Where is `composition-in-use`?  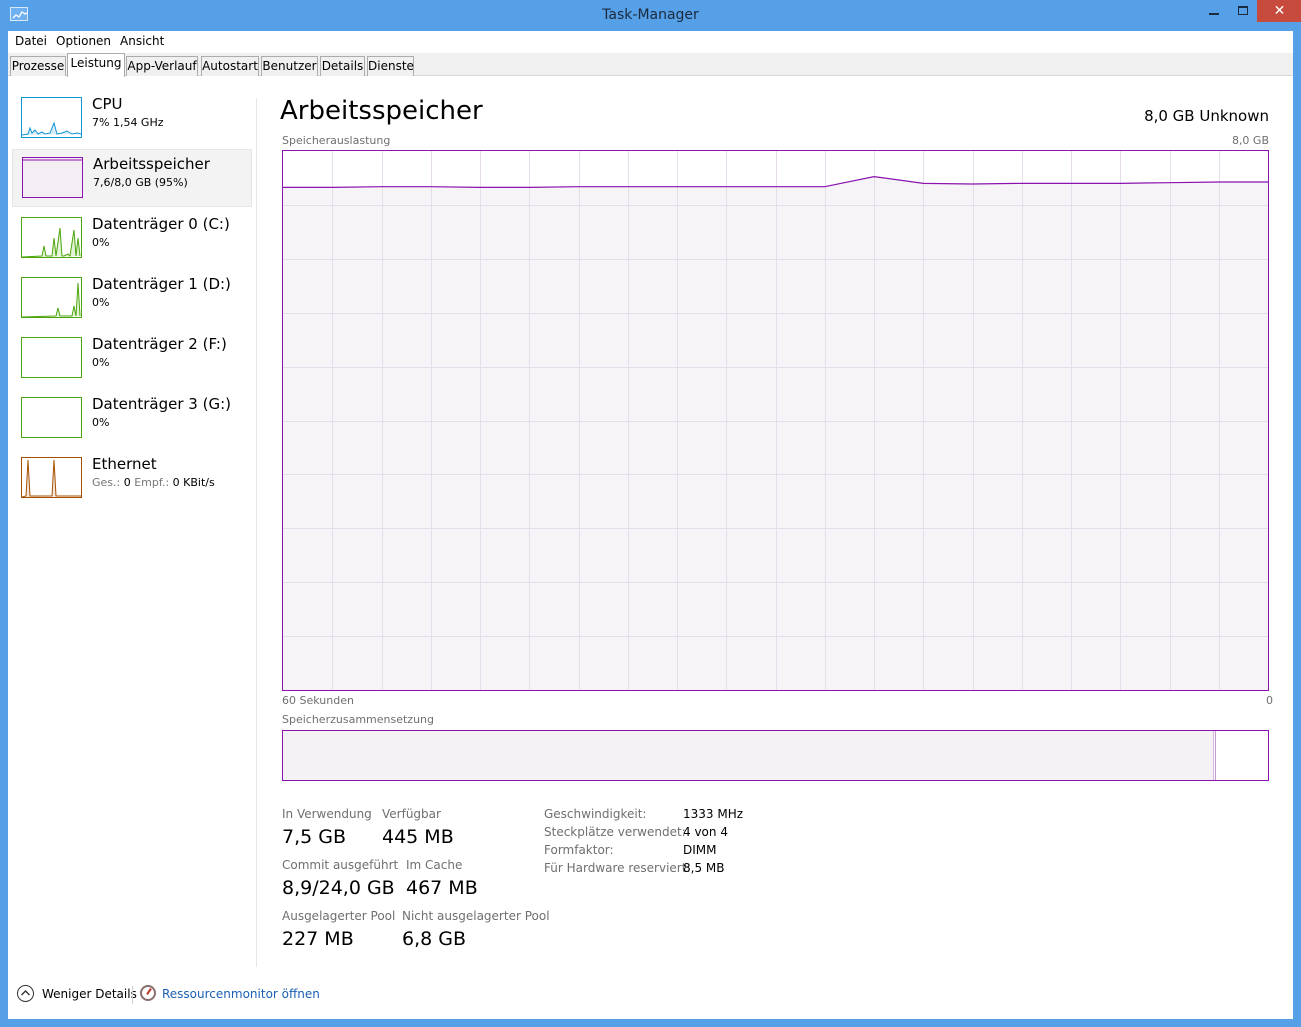
composition-in-use is located at coordinates (748, 755).